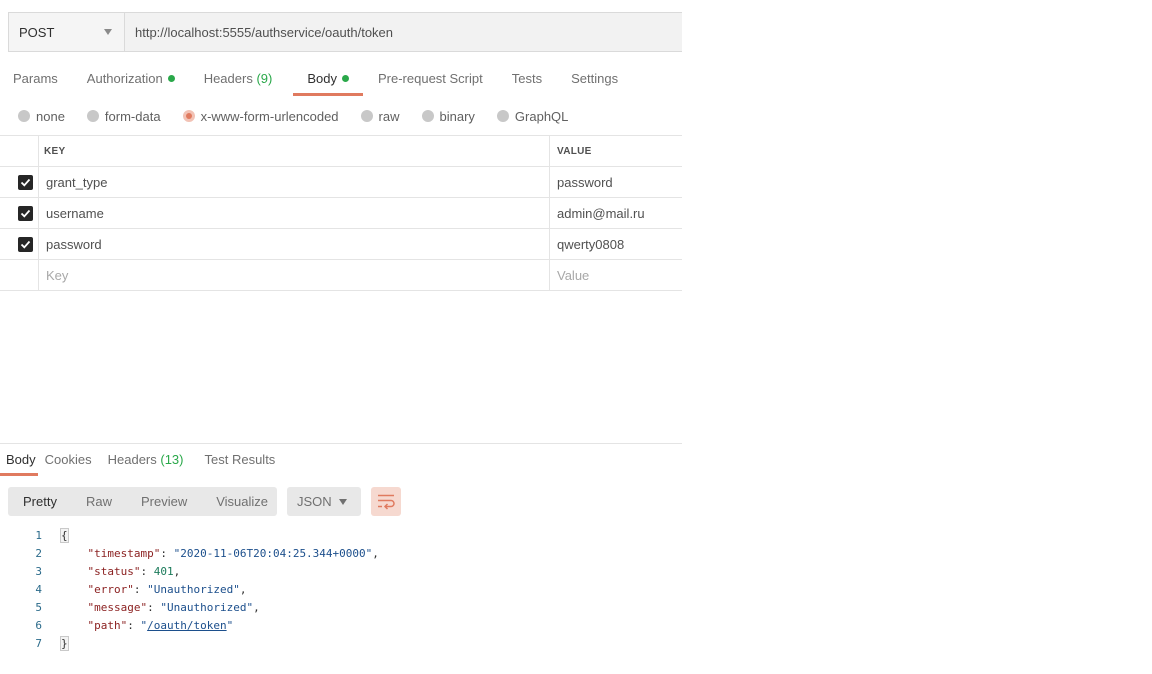 The height and width of the screenshot is (674, 1152). What do you see at coordinates (38, 607) in the screenshot?
I see `line-number: 5` at bounding box center [38, 607].